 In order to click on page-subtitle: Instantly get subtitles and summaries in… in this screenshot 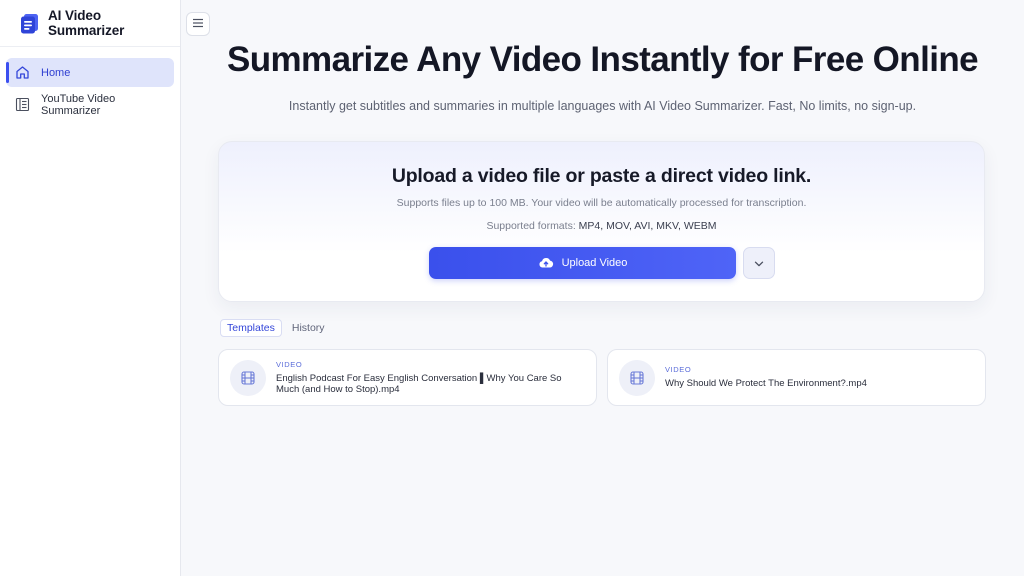, I will do `click(602, 106)`.